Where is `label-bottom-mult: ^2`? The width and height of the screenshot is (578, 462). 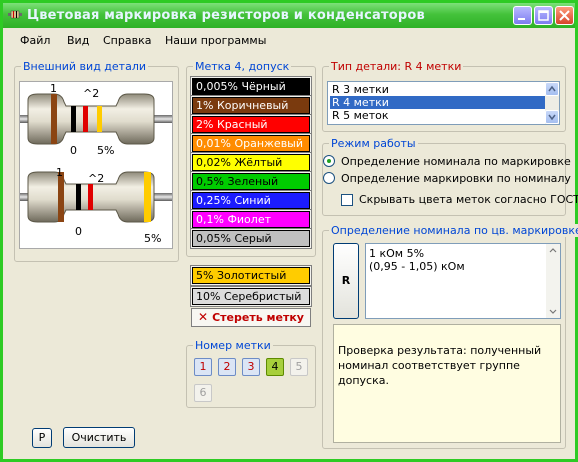
label-bottom-mult: ^2 is located at coordinates (96, 178).